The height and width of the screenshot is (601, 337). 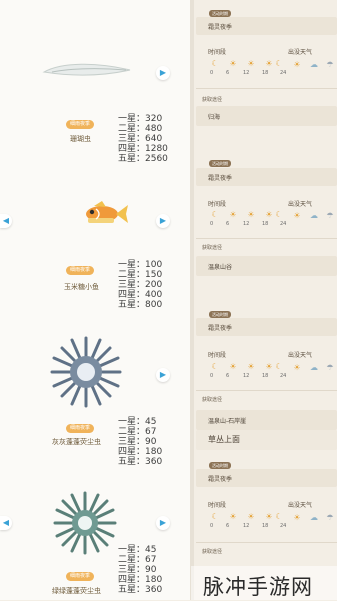 What do you see at coordinates (140, 295) in the screenshot?
I see `star-price-4: 四星：400` at bounding box center [140, 295].